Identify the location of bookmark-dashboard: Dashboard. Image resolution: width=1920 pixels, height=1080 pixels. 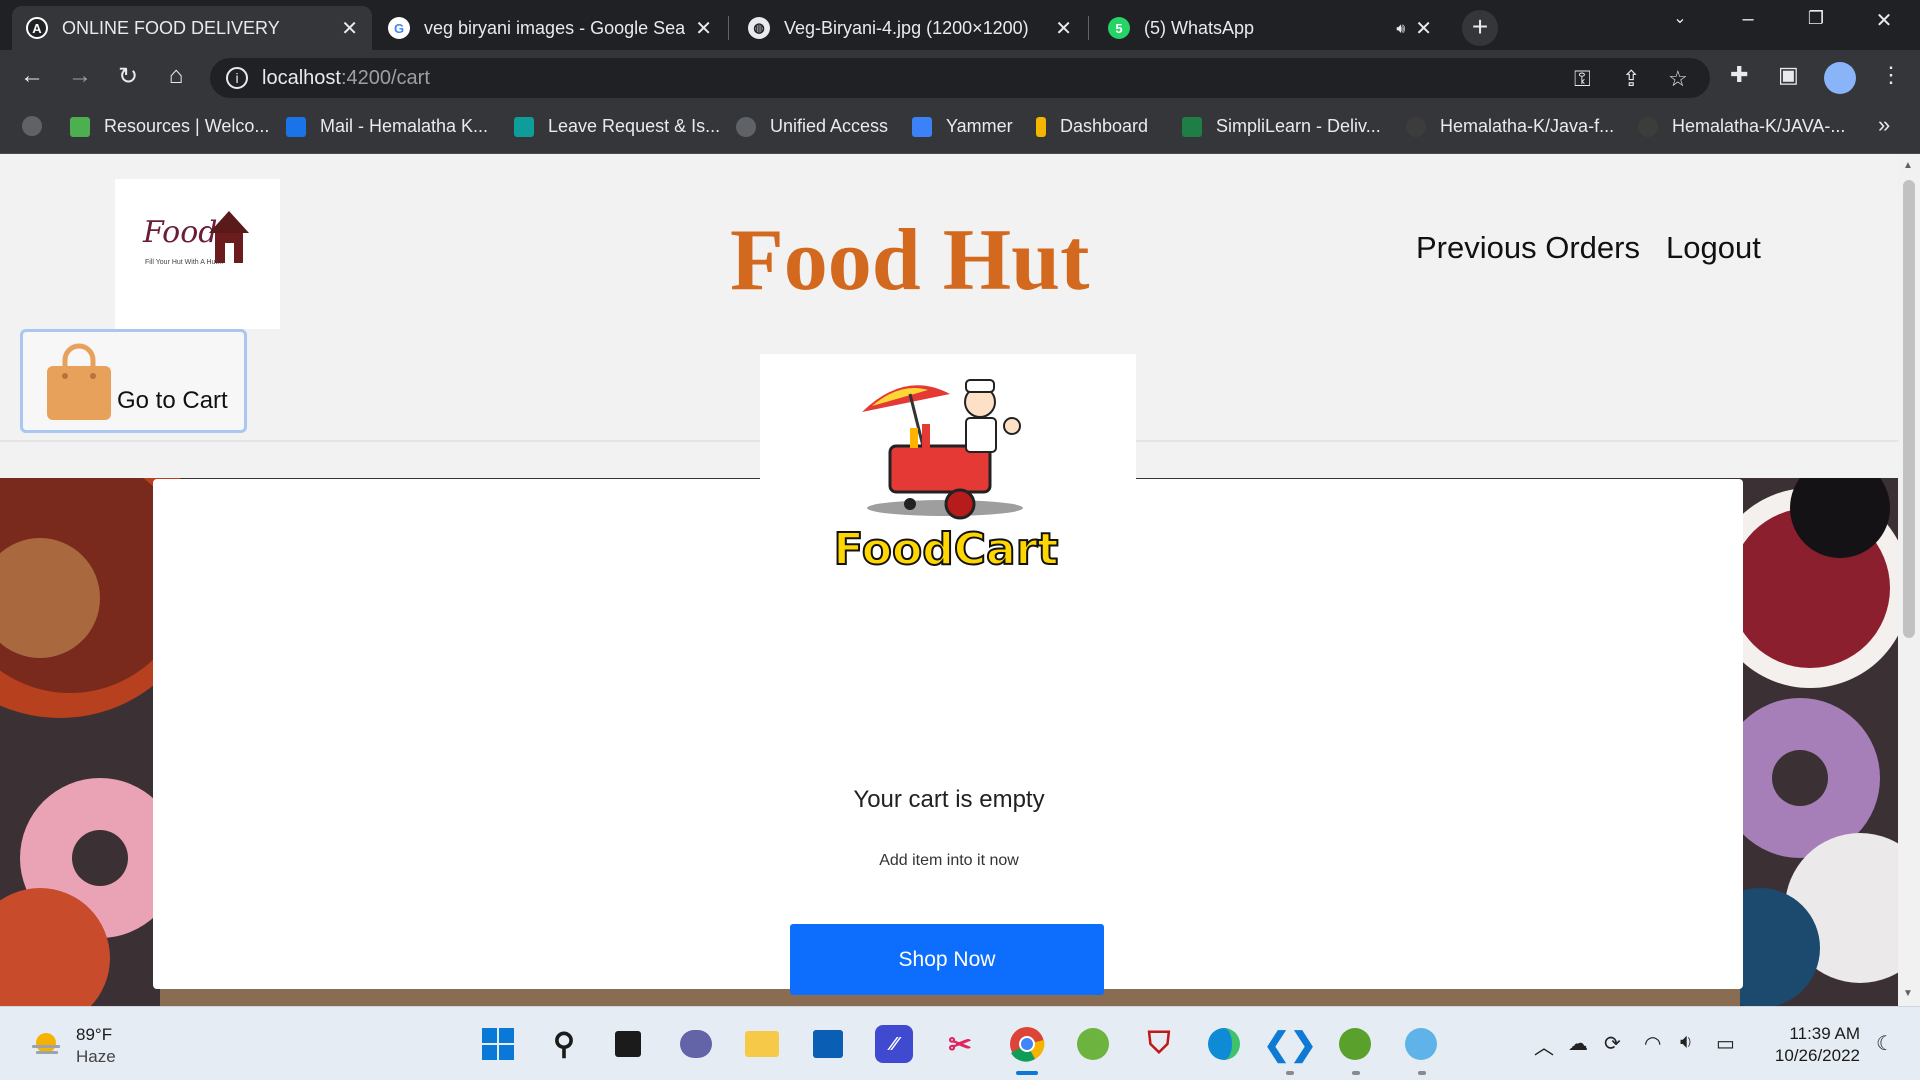
(1092, 126).